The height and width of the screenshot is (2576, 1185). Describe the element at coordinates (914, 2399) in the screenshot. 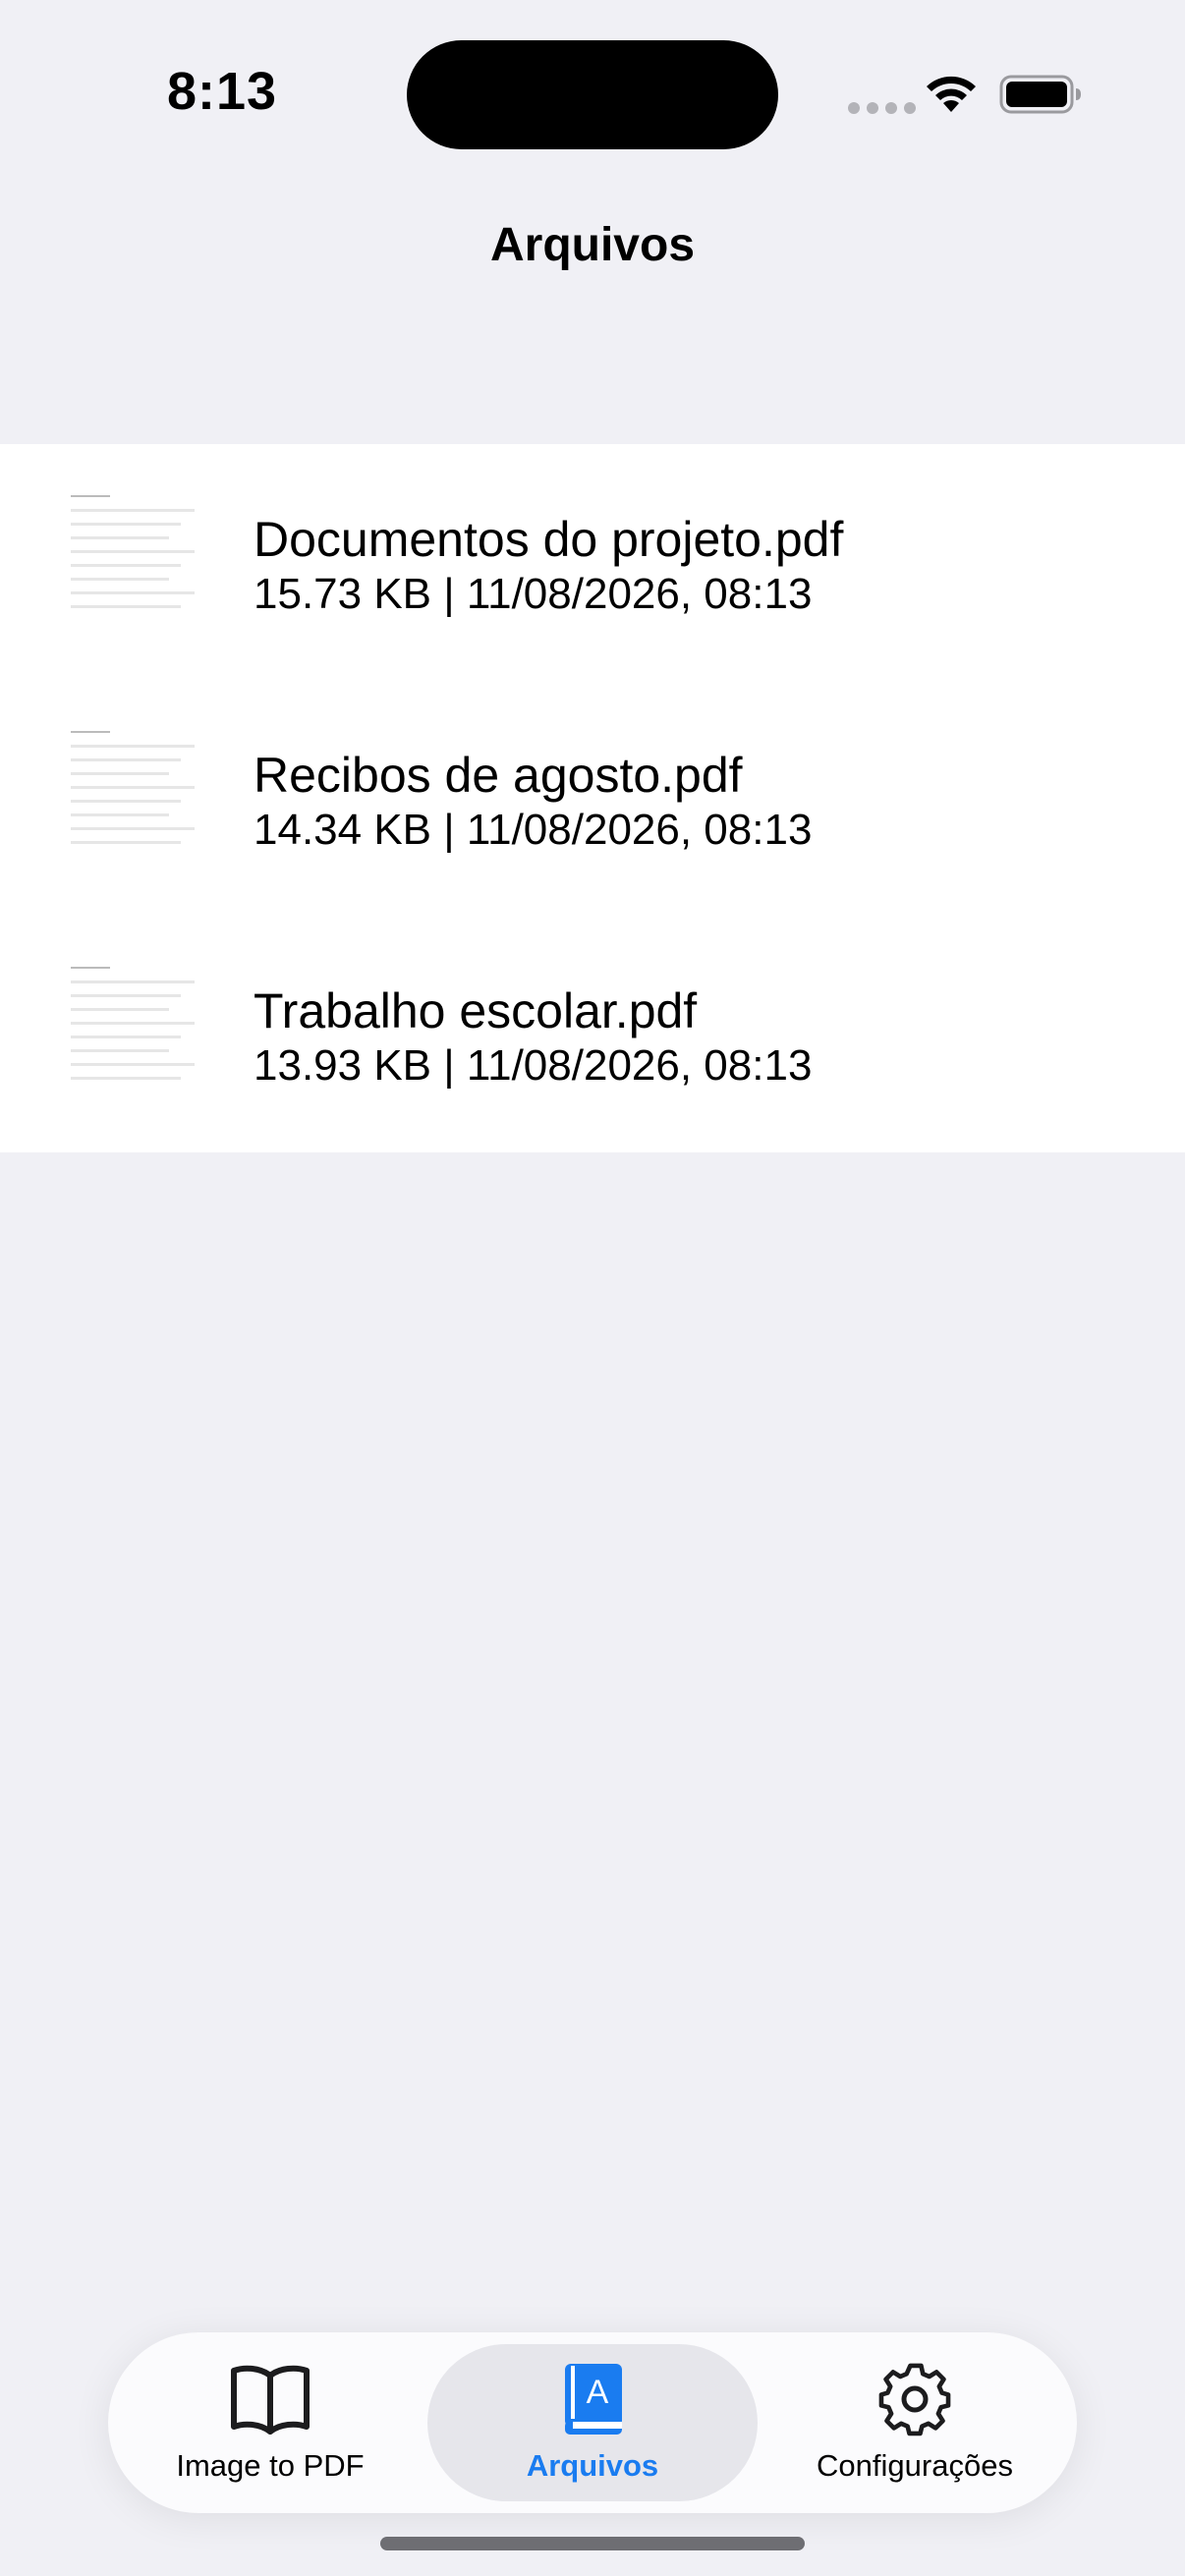

I see `gear-icon` at that location.